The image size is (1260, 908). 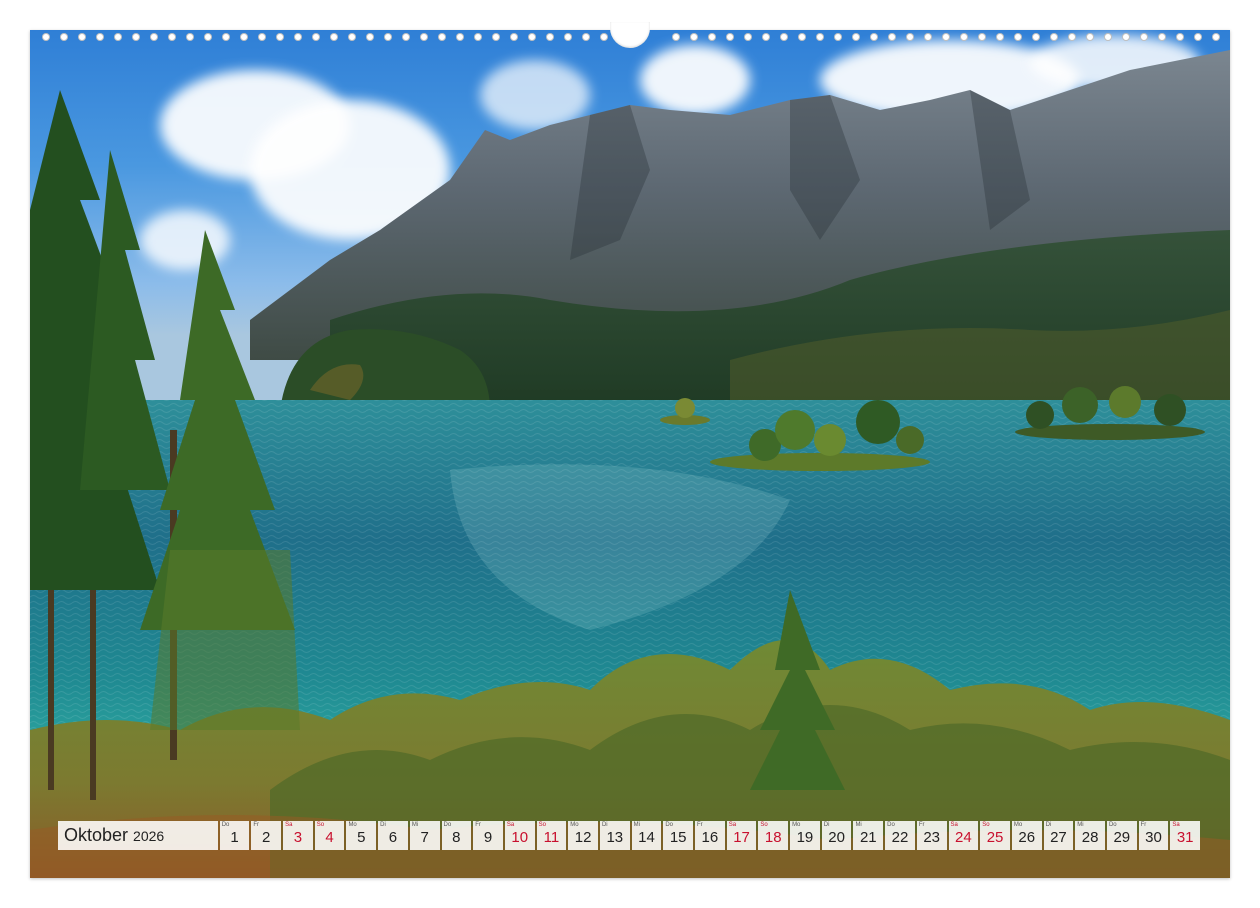 What do you see at coordinates (1090, 837) in the screenshot?
I see `day-number: 28` at bounding box center [1090, 837].